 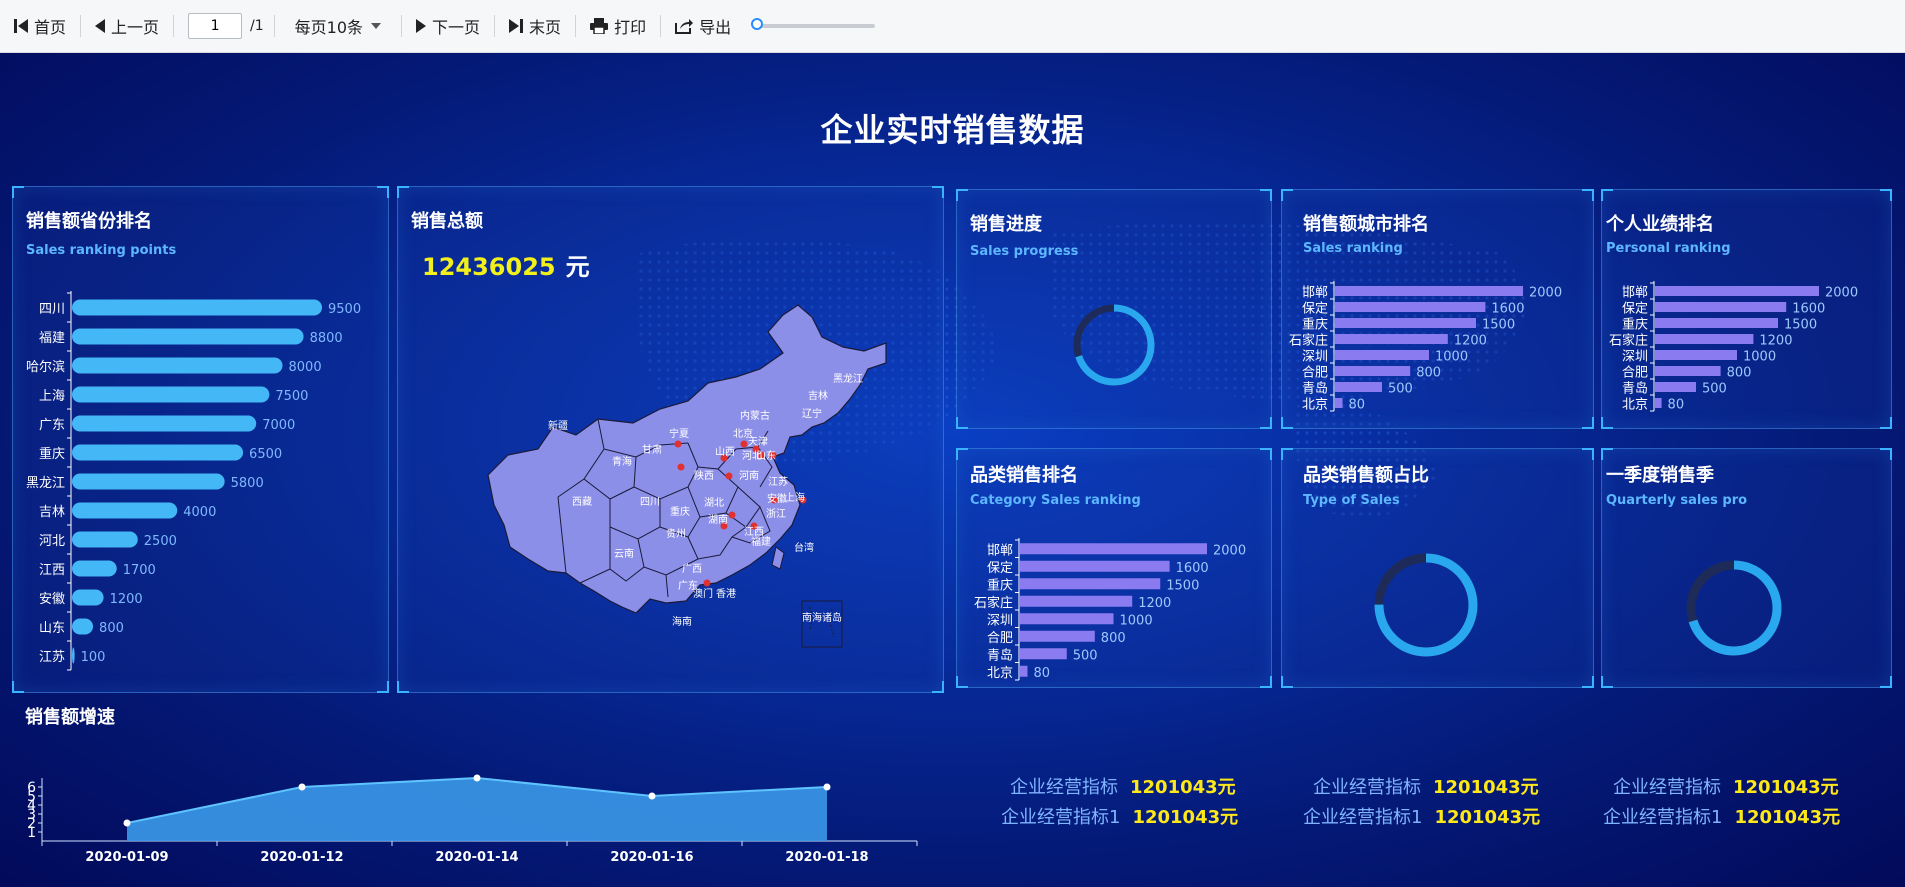 I want to click on toolbar-divider, so click(x=174, y=26).